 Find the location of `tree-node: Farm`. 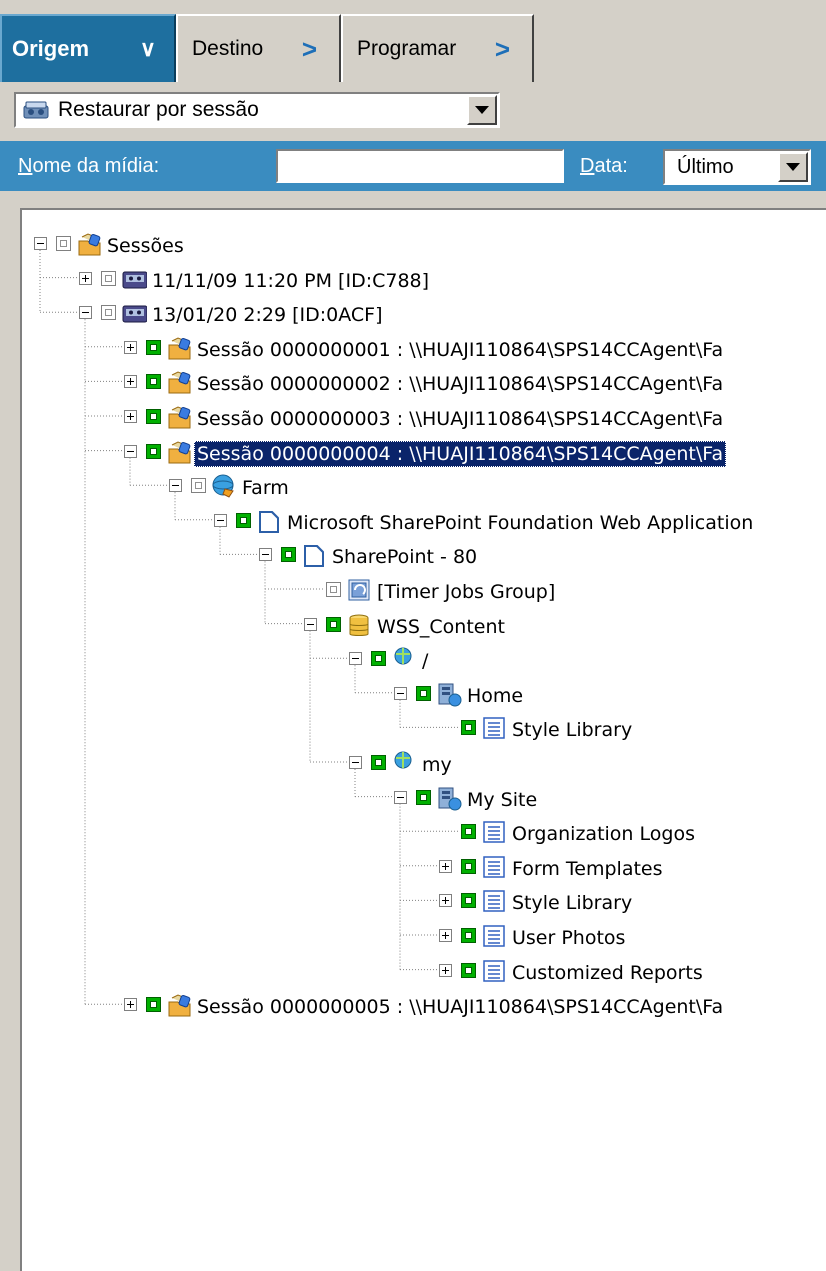

tree-node: Farm is located at coordinates (265, 488).